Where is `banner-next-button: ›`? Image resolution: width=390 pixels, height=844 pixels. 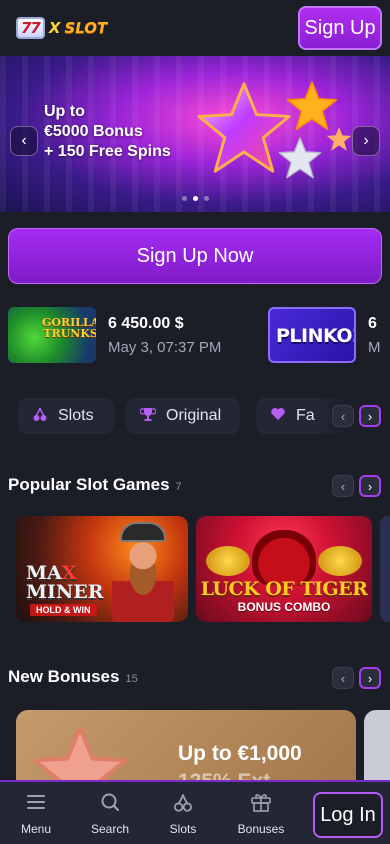 banner-next-button: › is located at coordinates (366, 141).